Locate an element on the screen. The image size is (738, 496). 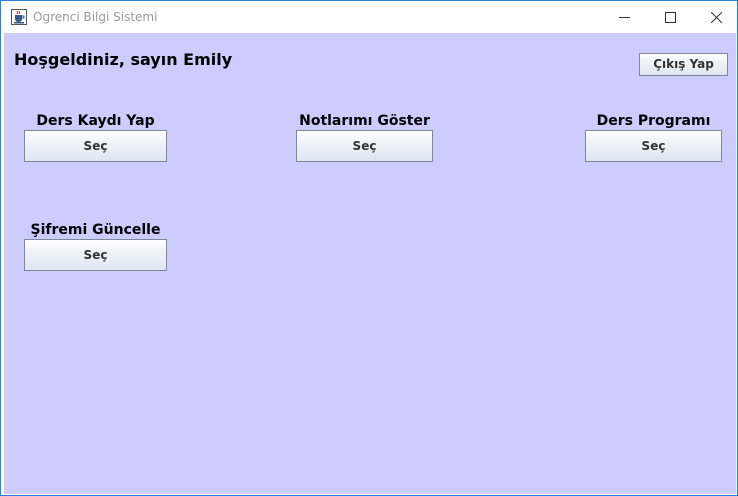
welcome-message: Hoşgeldiniz, sayın Emily is located at coordinates (123, 59).